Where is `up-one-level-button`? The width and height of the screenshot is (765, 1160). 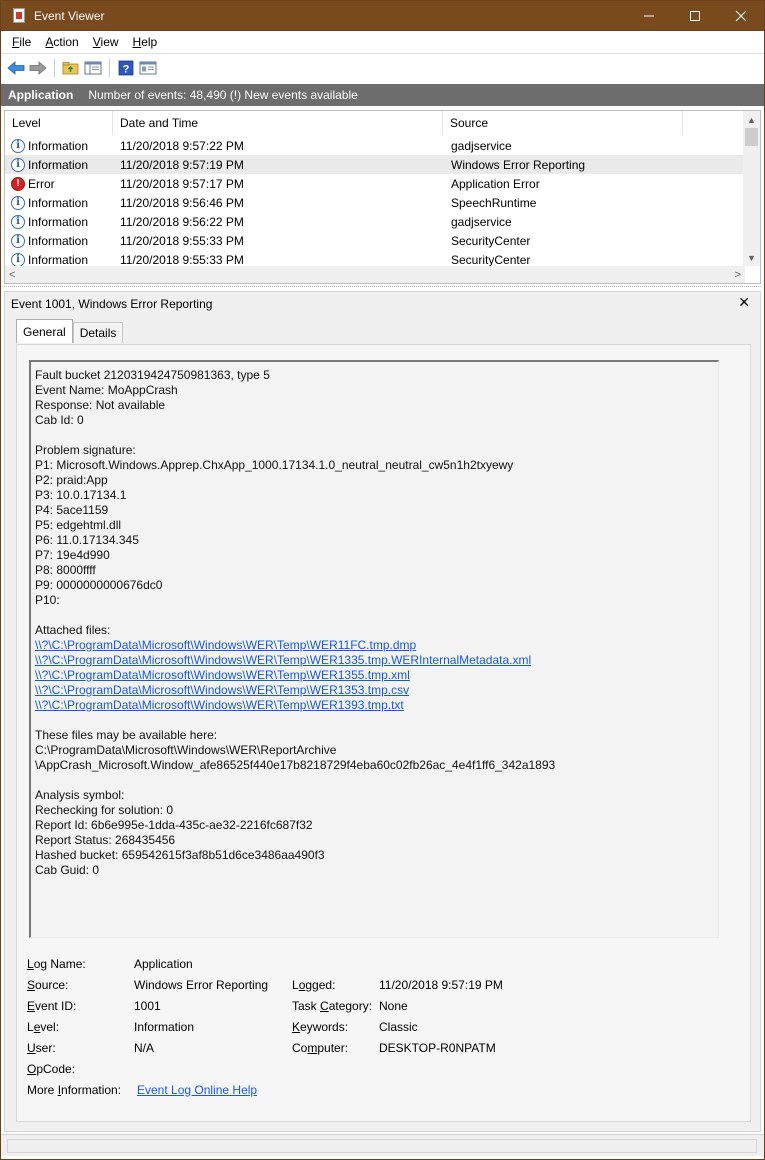 up-one-level-button is located at coordinates (71, 68).